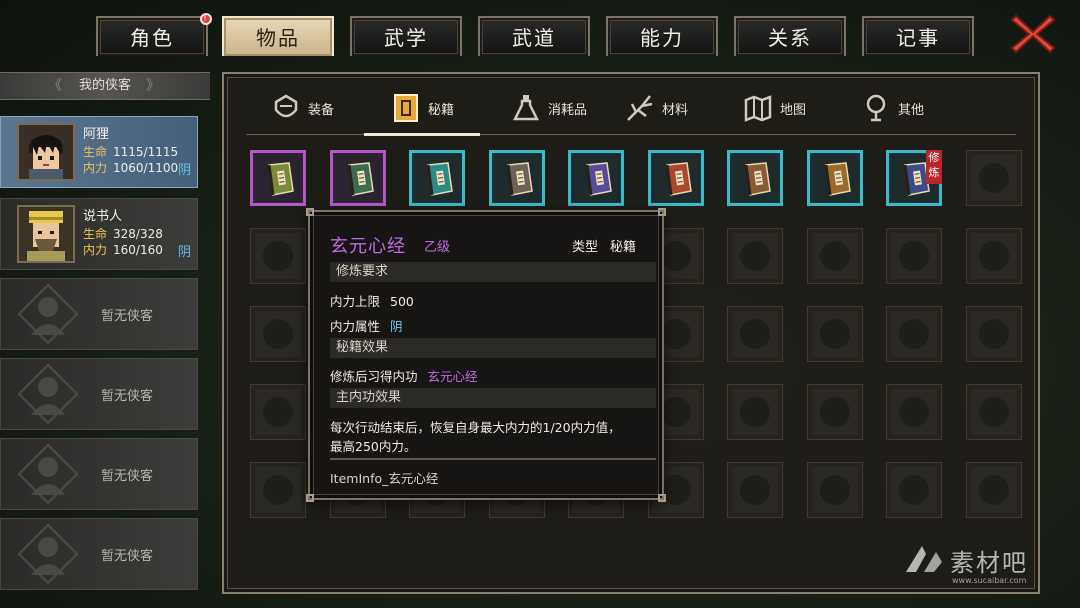 This screenshot has width=1080, height=608. I want to click on category-tab-misc: 其他, so click(892, 108).